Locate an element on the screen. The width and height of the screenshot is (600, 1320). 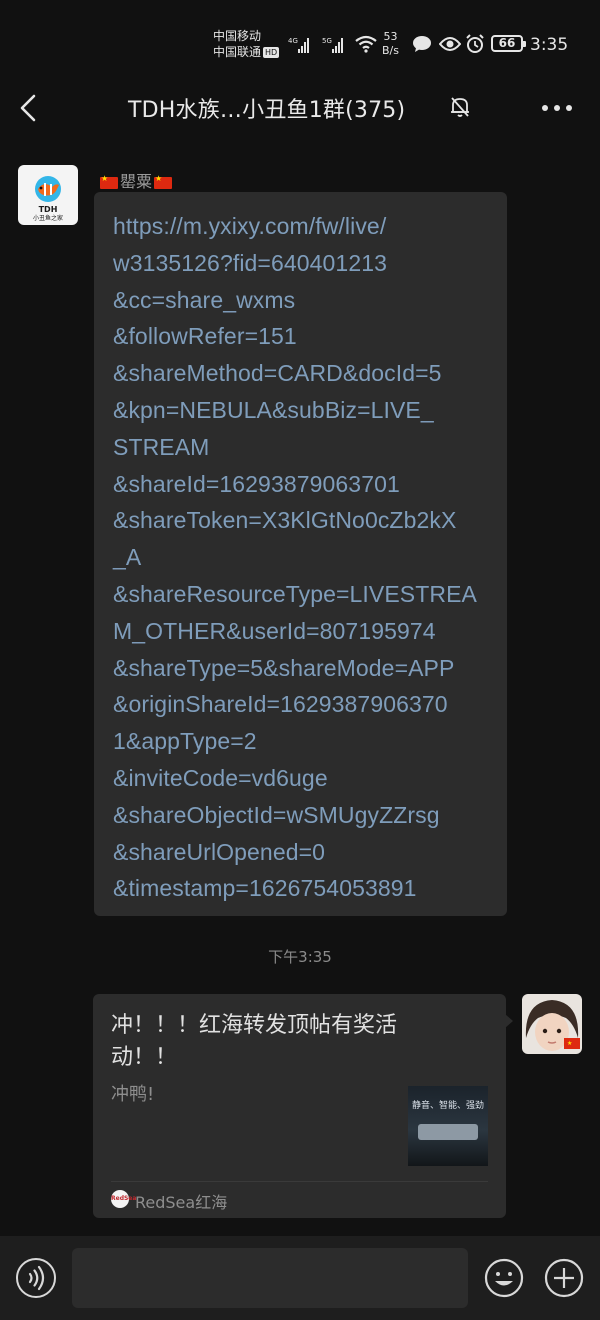
card-thumbnail-text: 静音、智能、强劲 is located at coordinates (447, 1106).